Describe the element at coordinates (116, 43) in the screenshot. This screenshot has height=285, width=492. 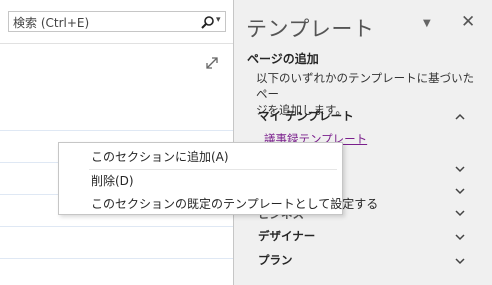
I see `title-divider` at that location.